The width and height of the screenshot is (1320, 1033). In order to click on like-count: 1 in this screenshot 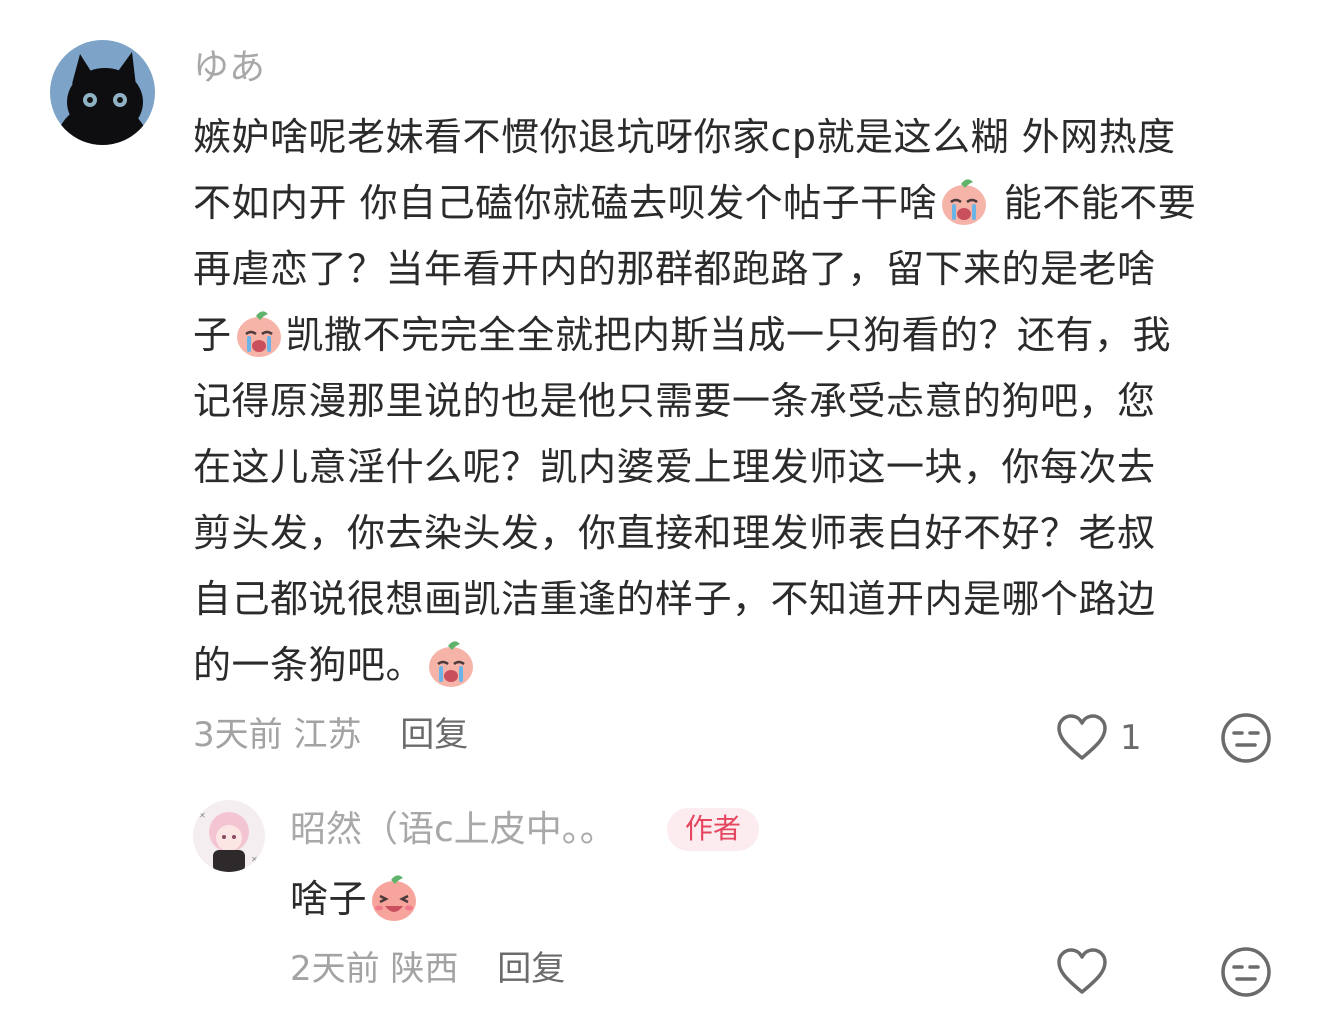, I will do `click(1131, 738)`.